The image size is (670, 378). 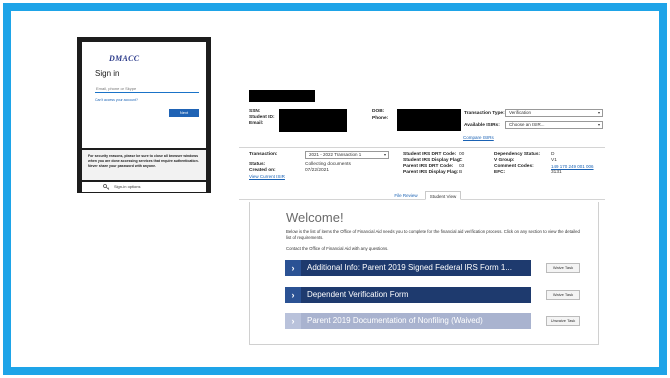 What do you see at coordinates (563, 321) in the screenshot?
I see `unwaive-task-button: Unwaive Task` at bounding box center [563, 321].